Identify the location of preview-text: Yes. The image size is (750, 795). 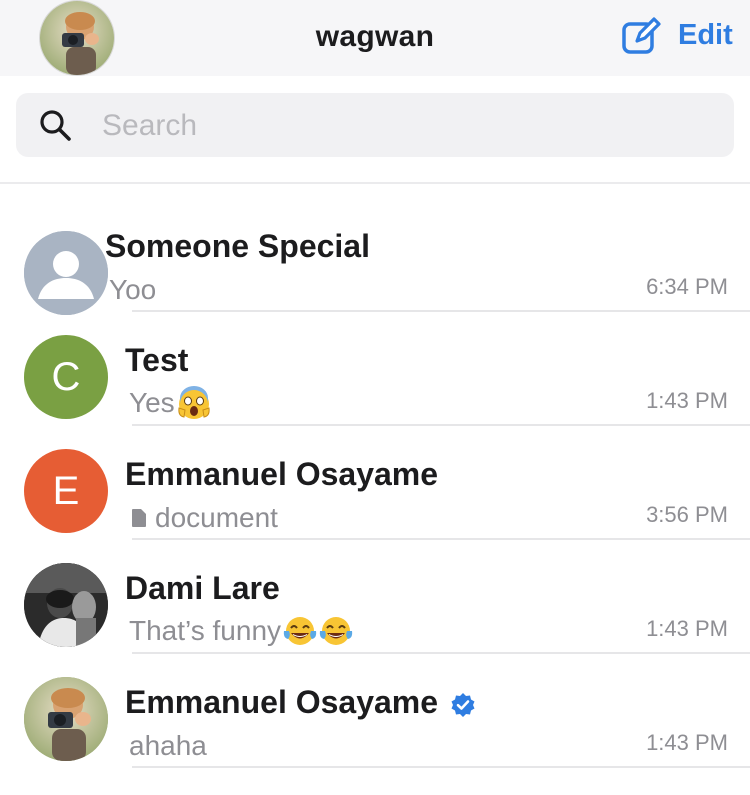
(152, 402).